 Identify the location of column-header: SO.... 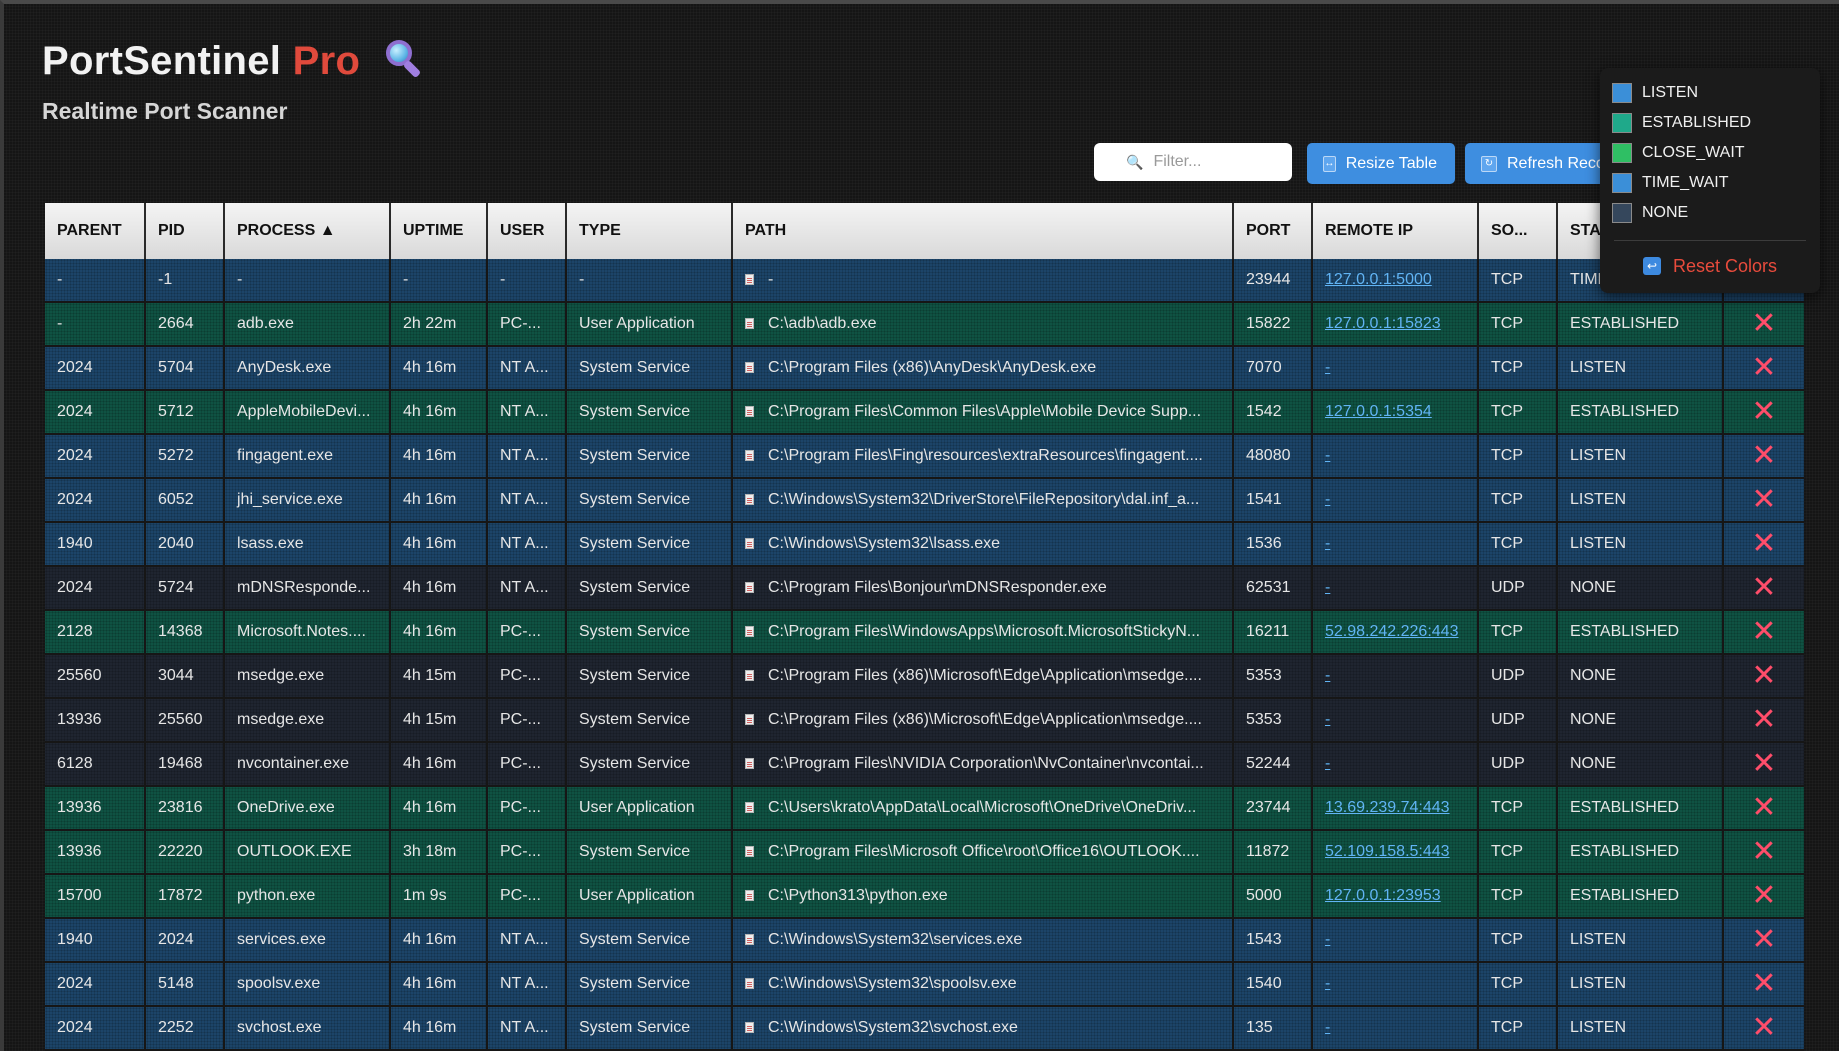
(1518, 231).